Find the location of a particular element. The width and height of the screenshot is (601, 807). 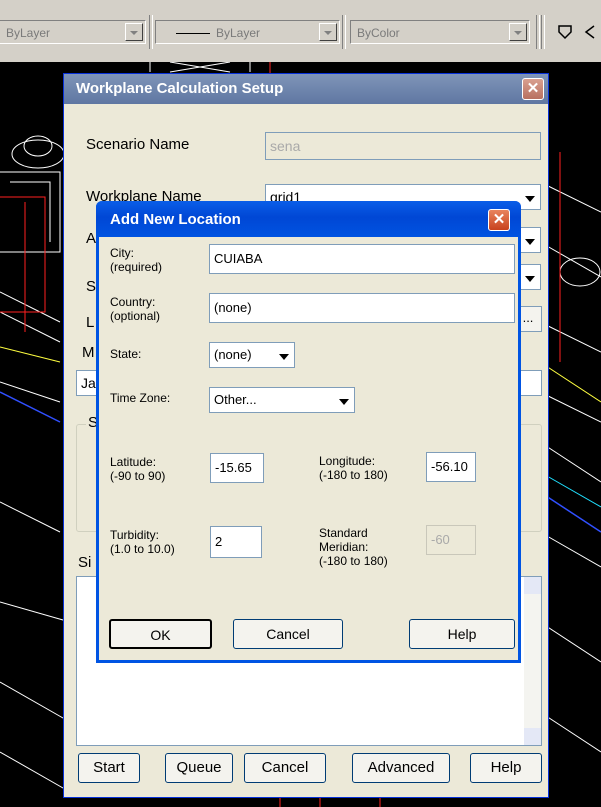

meridian-label-line1: Standard is located at coordinates (343, 533).